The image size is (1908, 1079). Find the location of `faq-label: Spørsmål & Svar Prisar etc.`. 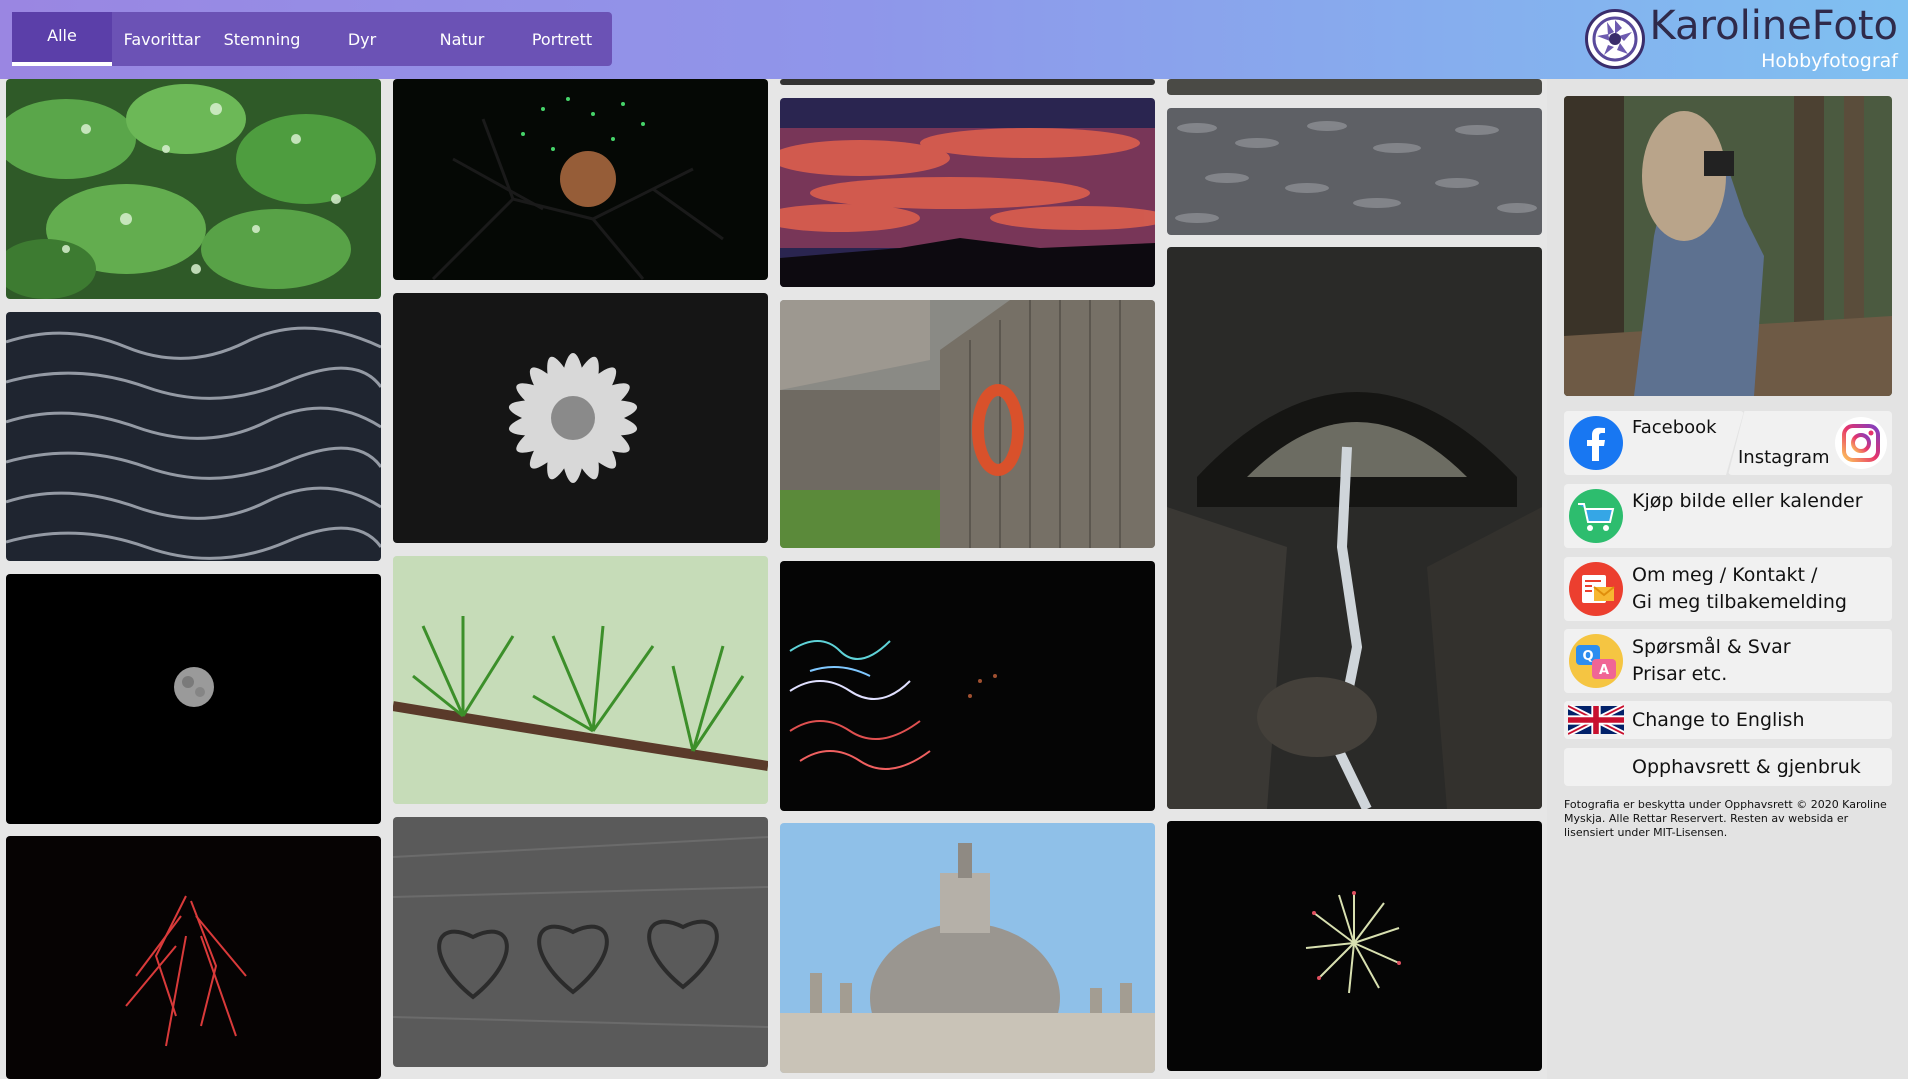

faq-label: Spørsmål & Svar Prisar etc. is located at coordinates (1711, 661).